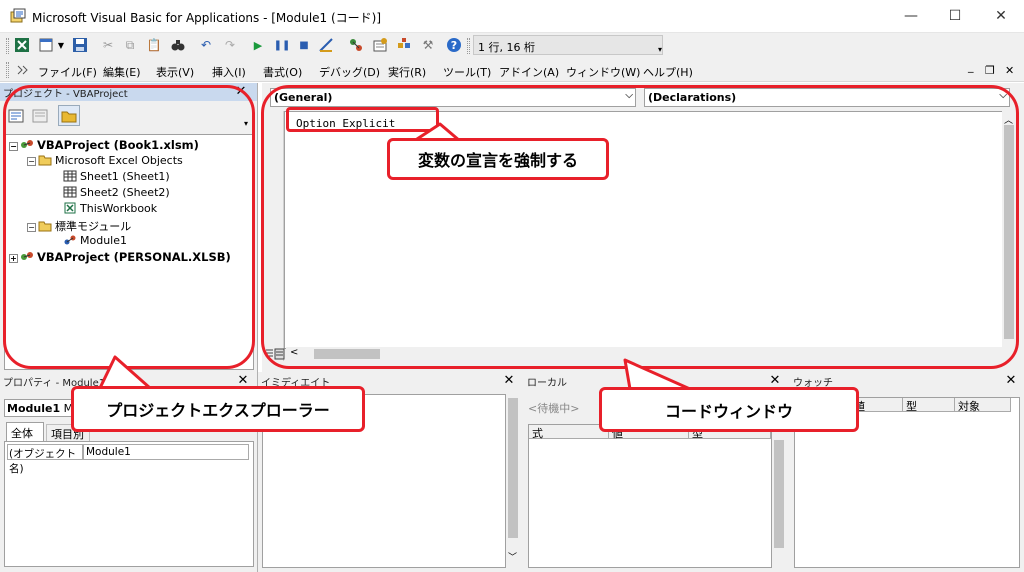  Describe the element at coordinates (154, 45) in the screenshot. I see `paste-icon: 📋` at that location.